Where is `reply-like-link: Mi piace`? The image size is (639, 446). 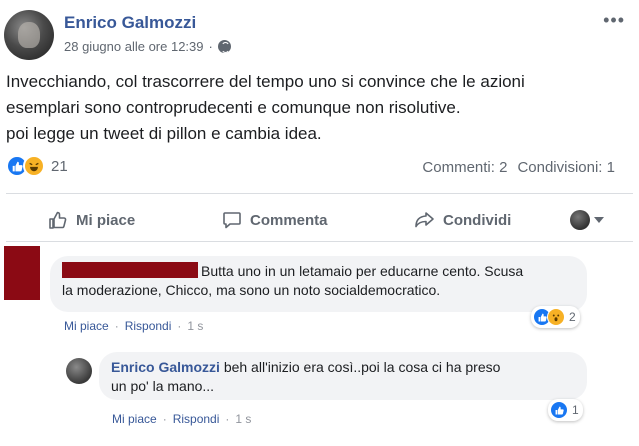
reply-like-link: Mi piace is located at coordinates (134, 419).